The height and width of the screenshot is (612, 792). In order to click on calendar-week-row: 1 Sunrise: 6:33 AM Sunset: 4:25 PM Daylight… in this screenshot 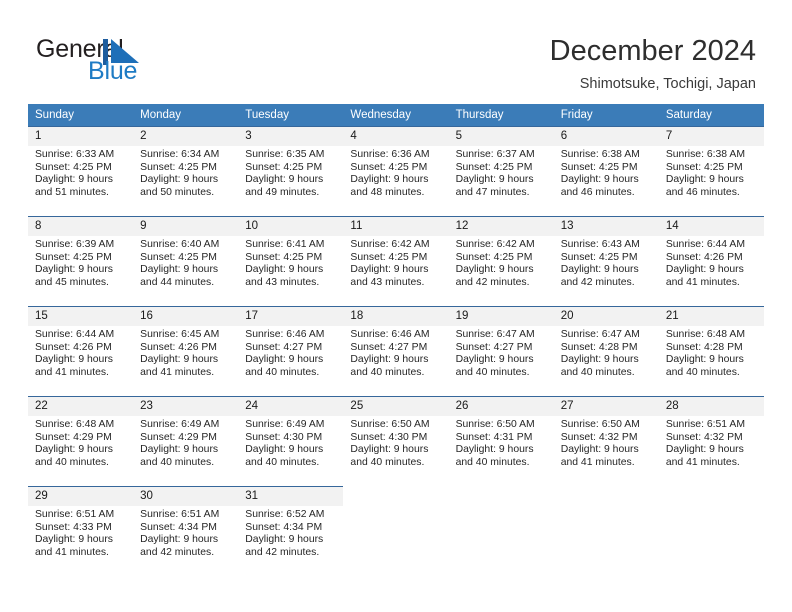, I will do `click(396, 171)`.